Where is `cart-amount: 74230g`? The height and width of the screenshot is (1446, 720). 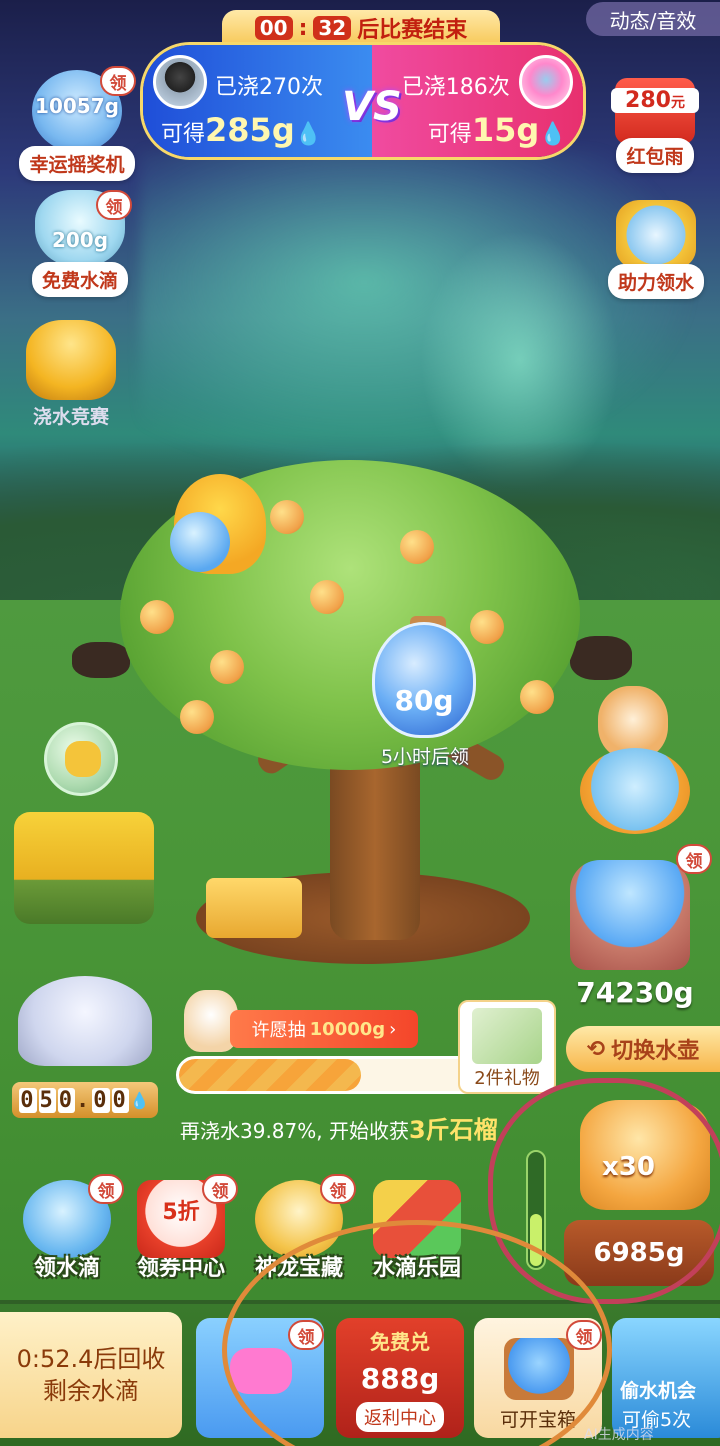
cart-amount: 74230g is located at coordinates (635, 992).